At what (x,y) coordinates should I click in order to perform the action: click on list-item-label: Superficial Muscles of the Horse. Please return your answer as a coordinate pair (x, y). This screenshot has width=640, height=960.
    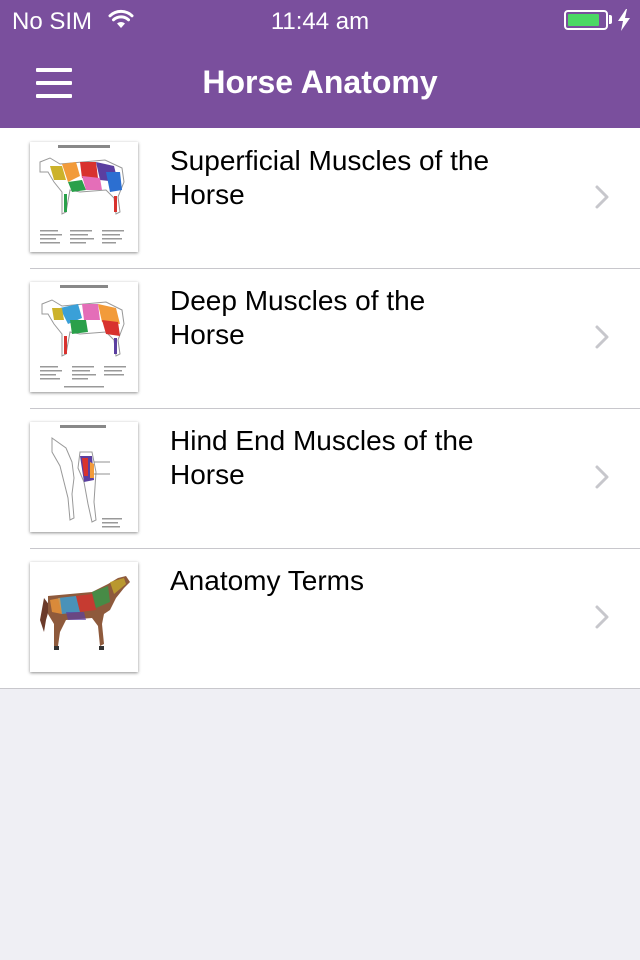
    Looking at the image, I should click on (330, 177).